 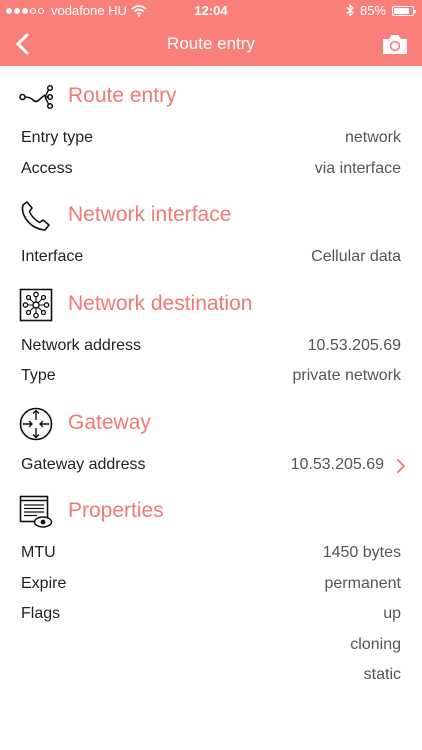 I want to click on section-title-network-interface: Network interface, so click(x=150, y=214).